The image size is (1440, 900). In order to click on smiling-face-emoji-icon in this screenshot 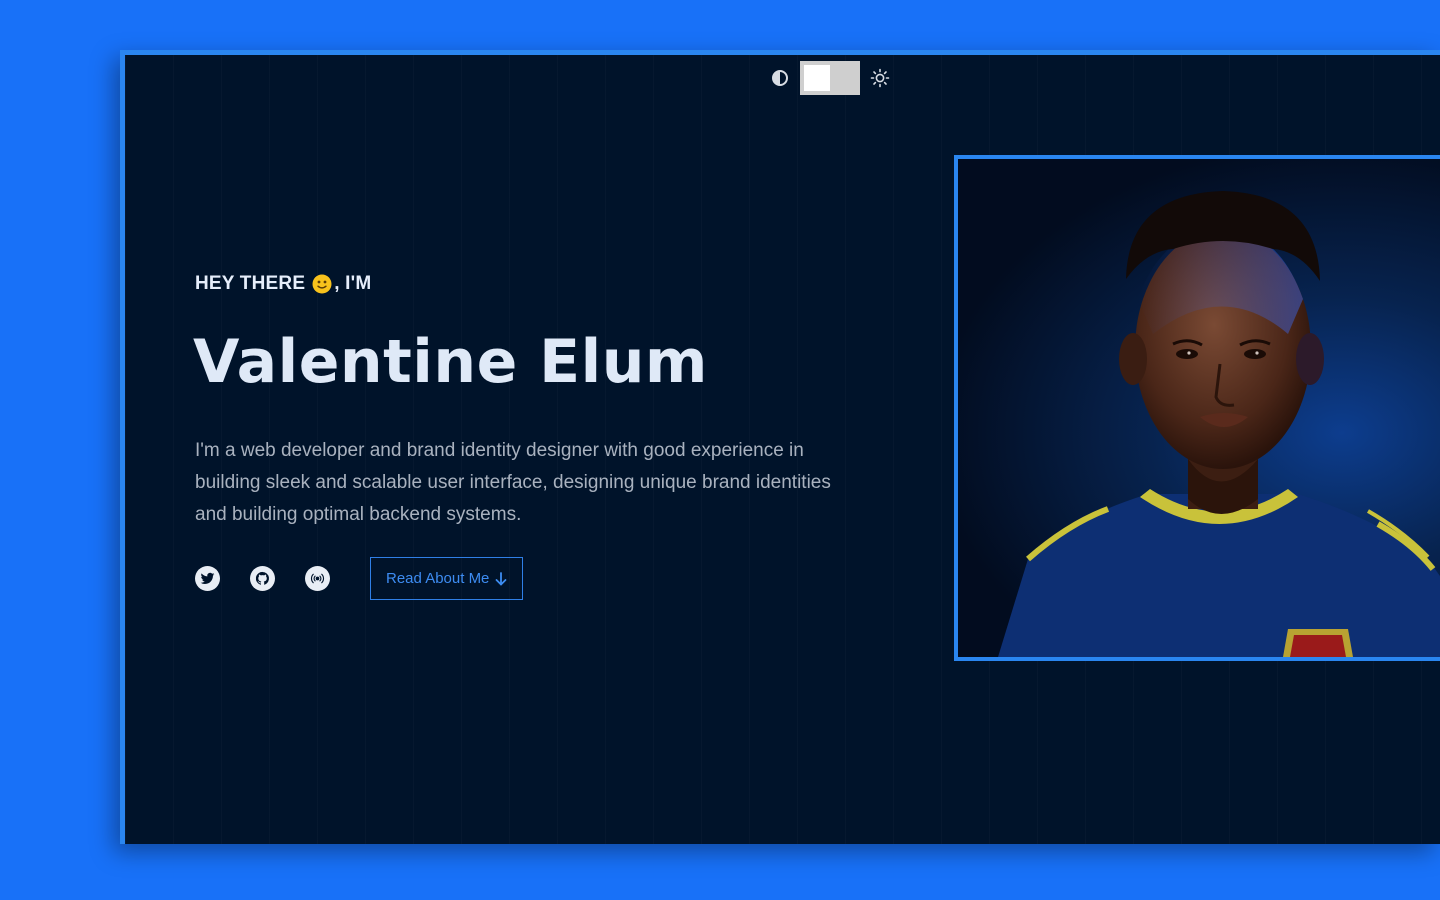, I will do `click(322, 284)`.